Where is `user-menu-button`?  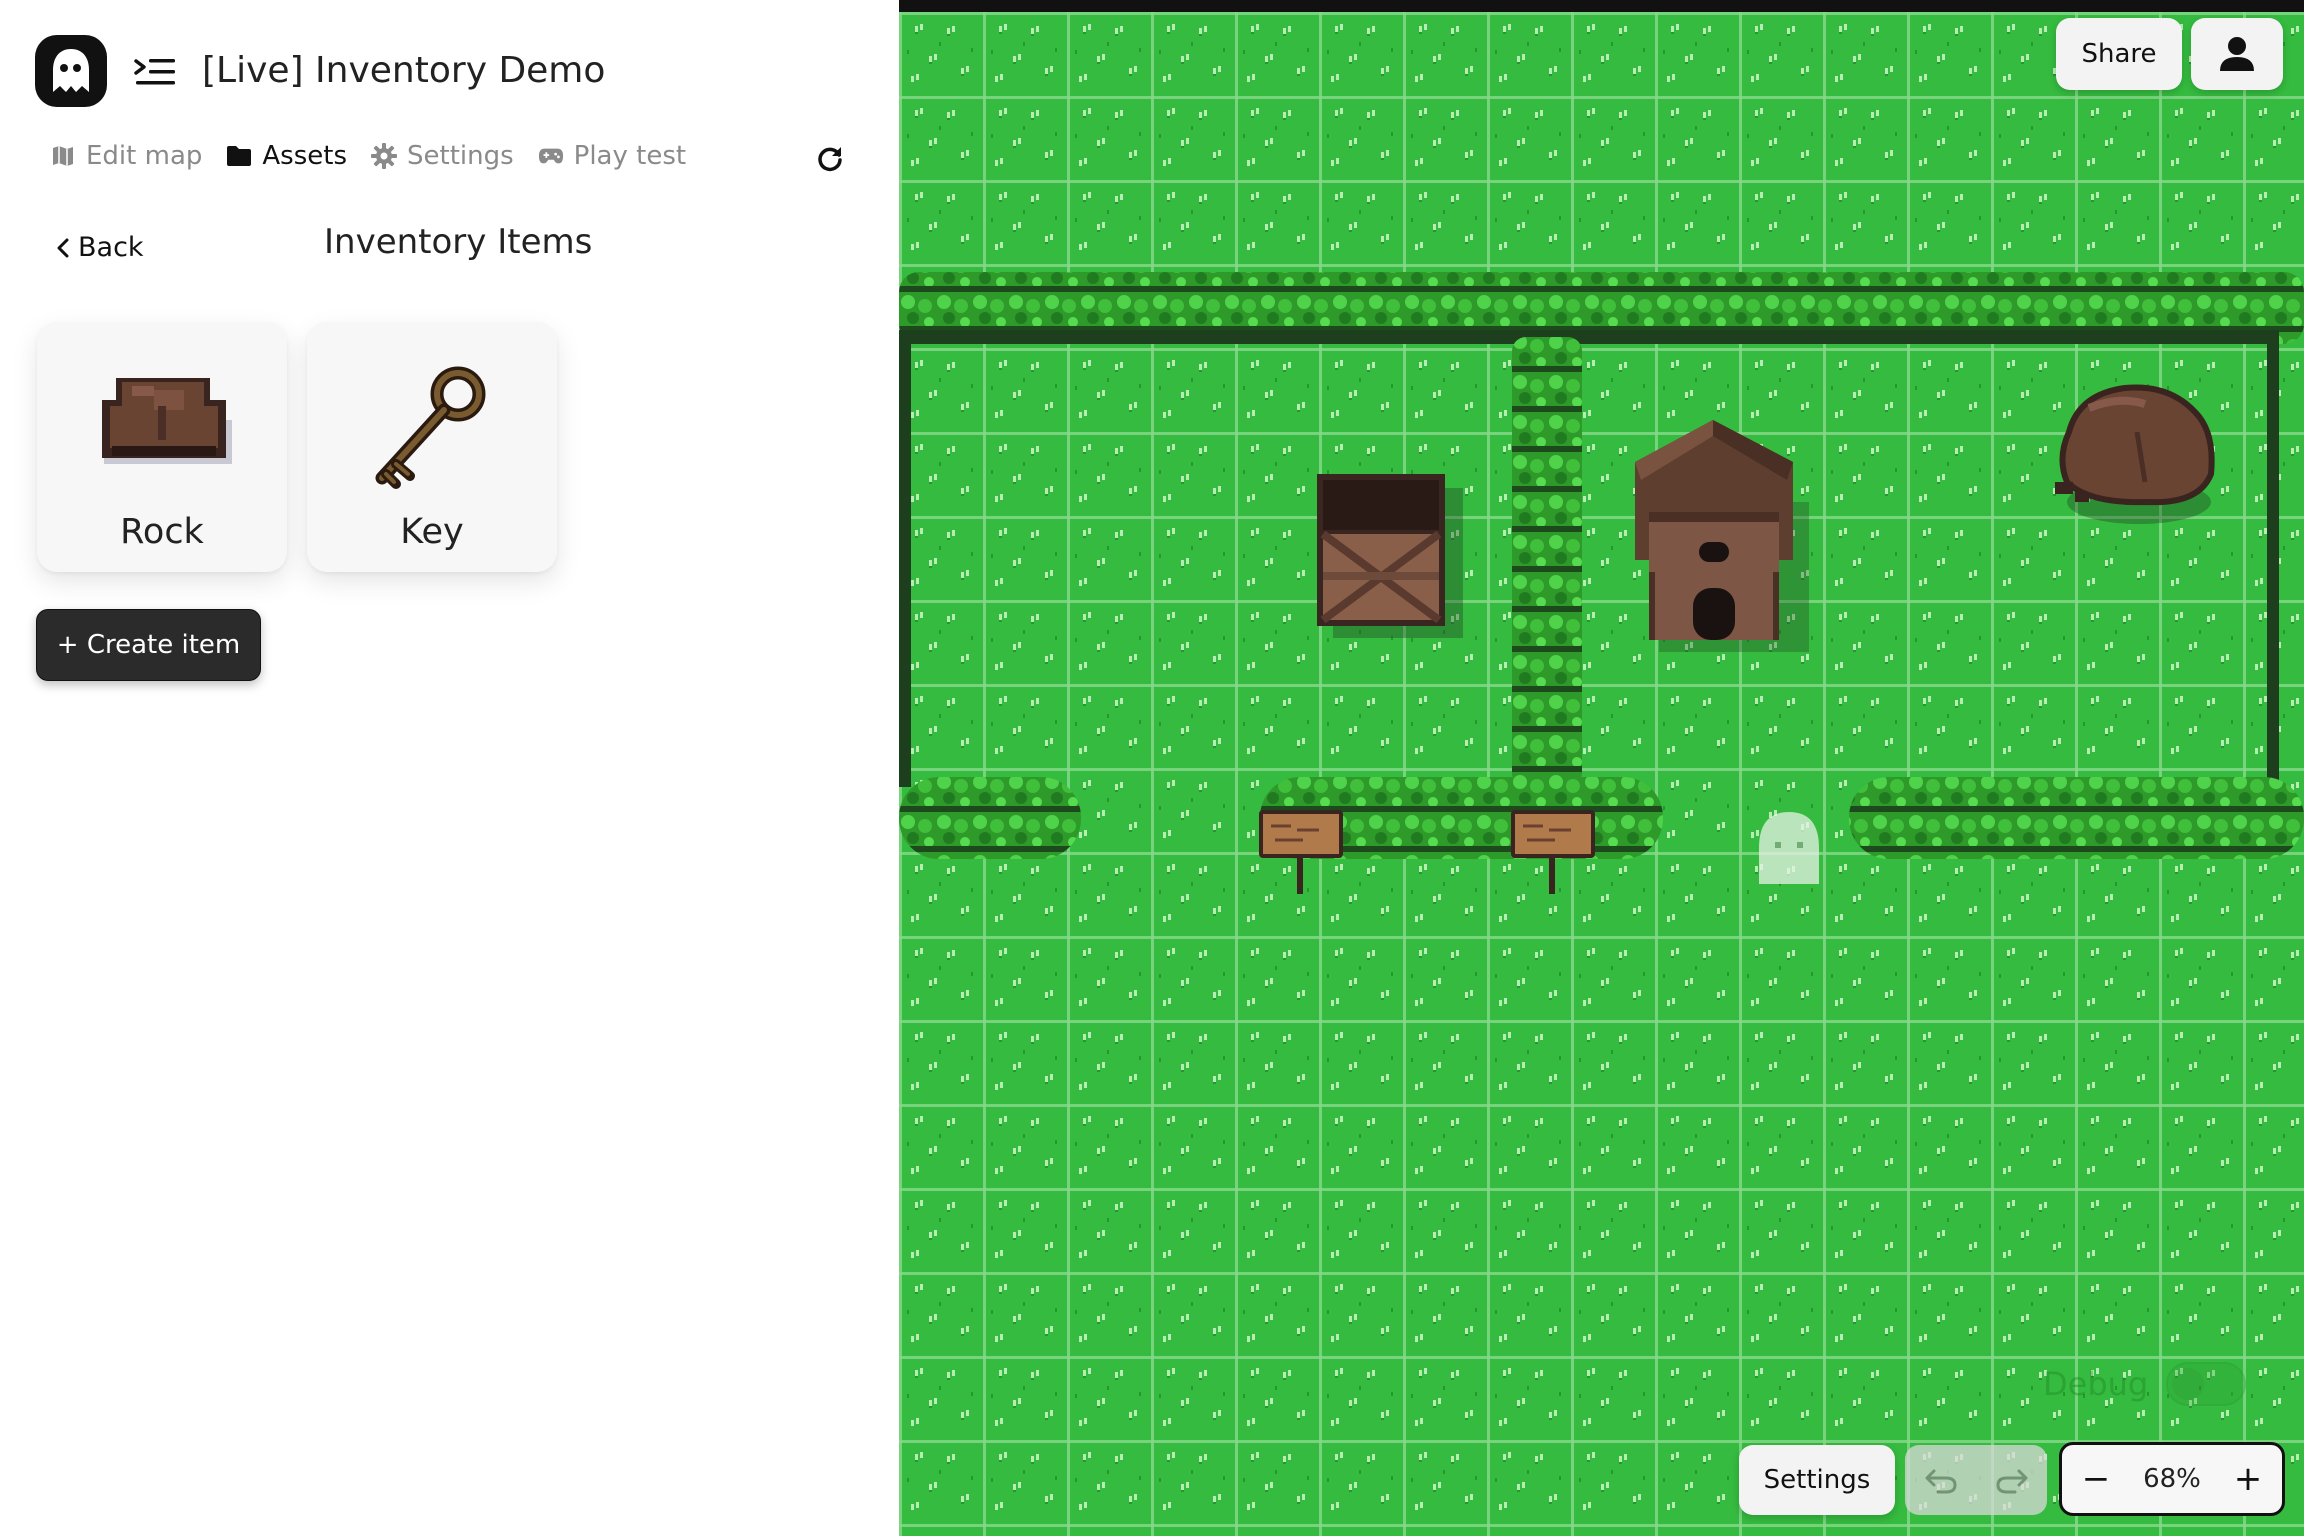
user-menu-button is located at coordinates (2237, 54).